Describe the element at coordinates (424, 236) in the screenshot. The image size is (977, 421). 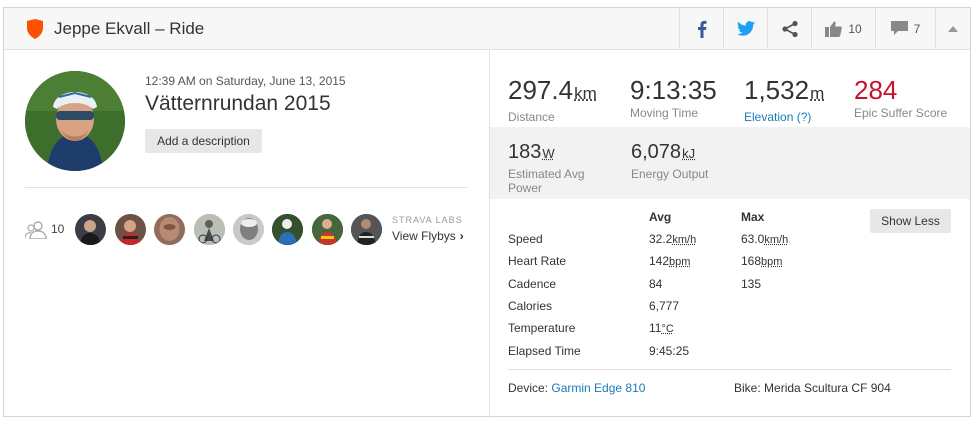
I see `view-flybys-label: View Flybys` at that location.